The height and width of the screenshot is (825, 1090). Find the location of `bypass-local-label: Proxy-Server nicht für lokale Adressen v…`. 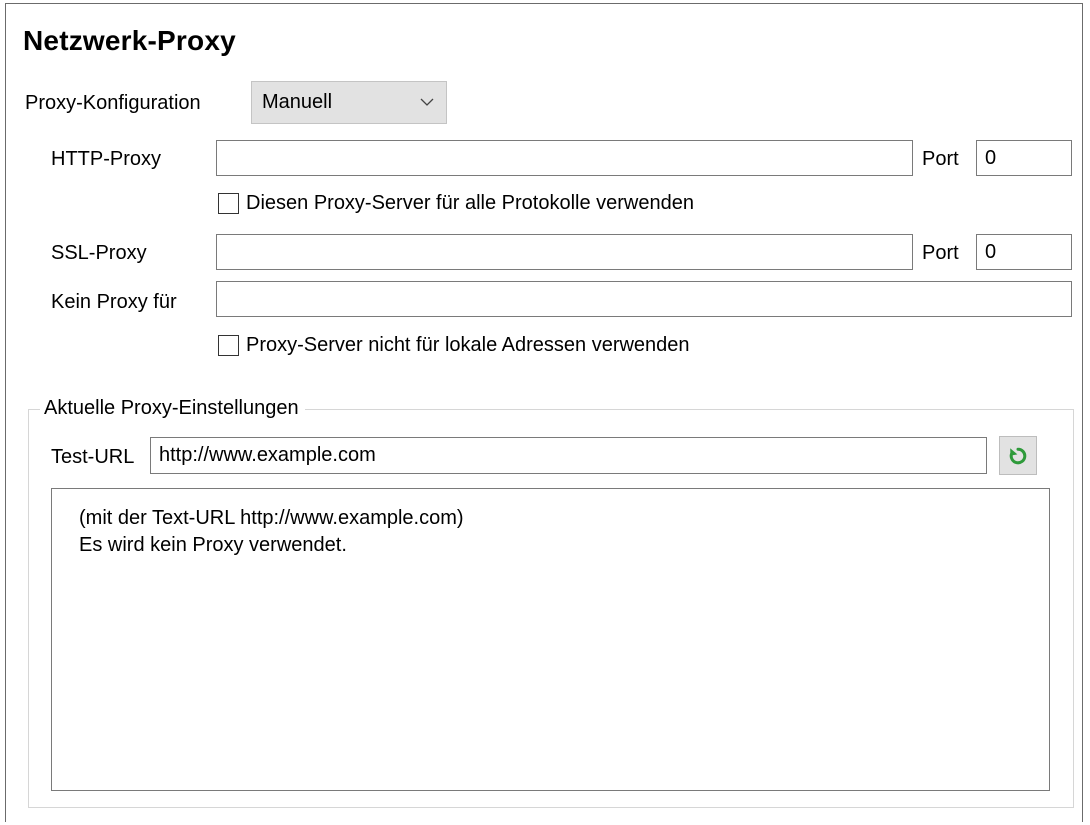

bypass-local-label: Proxy-Server nicht für lokale Adressen v… is located at coordinates (468, 345).